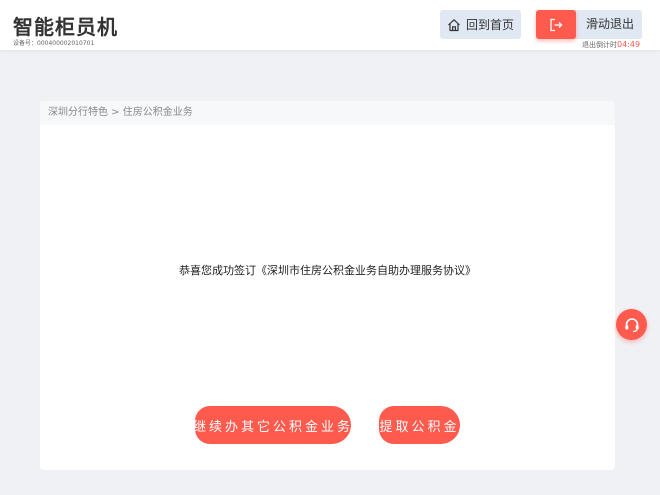 This screenshot has height=495, width=660. What do you see at coordinates (454, 25) in the screenshot?
I see `home-icon` at bounding box center [454, 25].